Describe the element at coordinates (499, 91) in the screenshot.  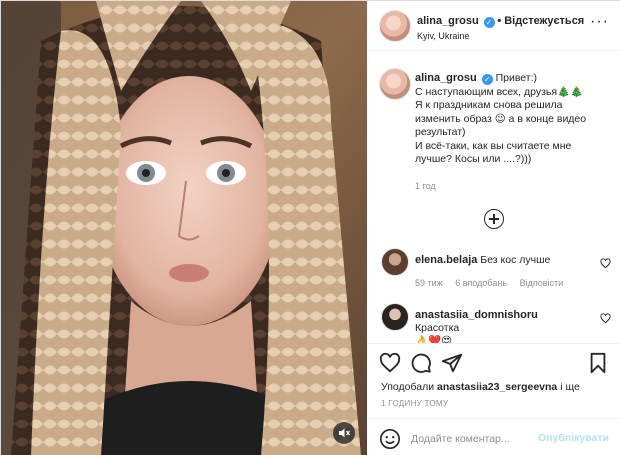
I see `caption-line: С наступающим всех, друзья🎄🎄` at that location.